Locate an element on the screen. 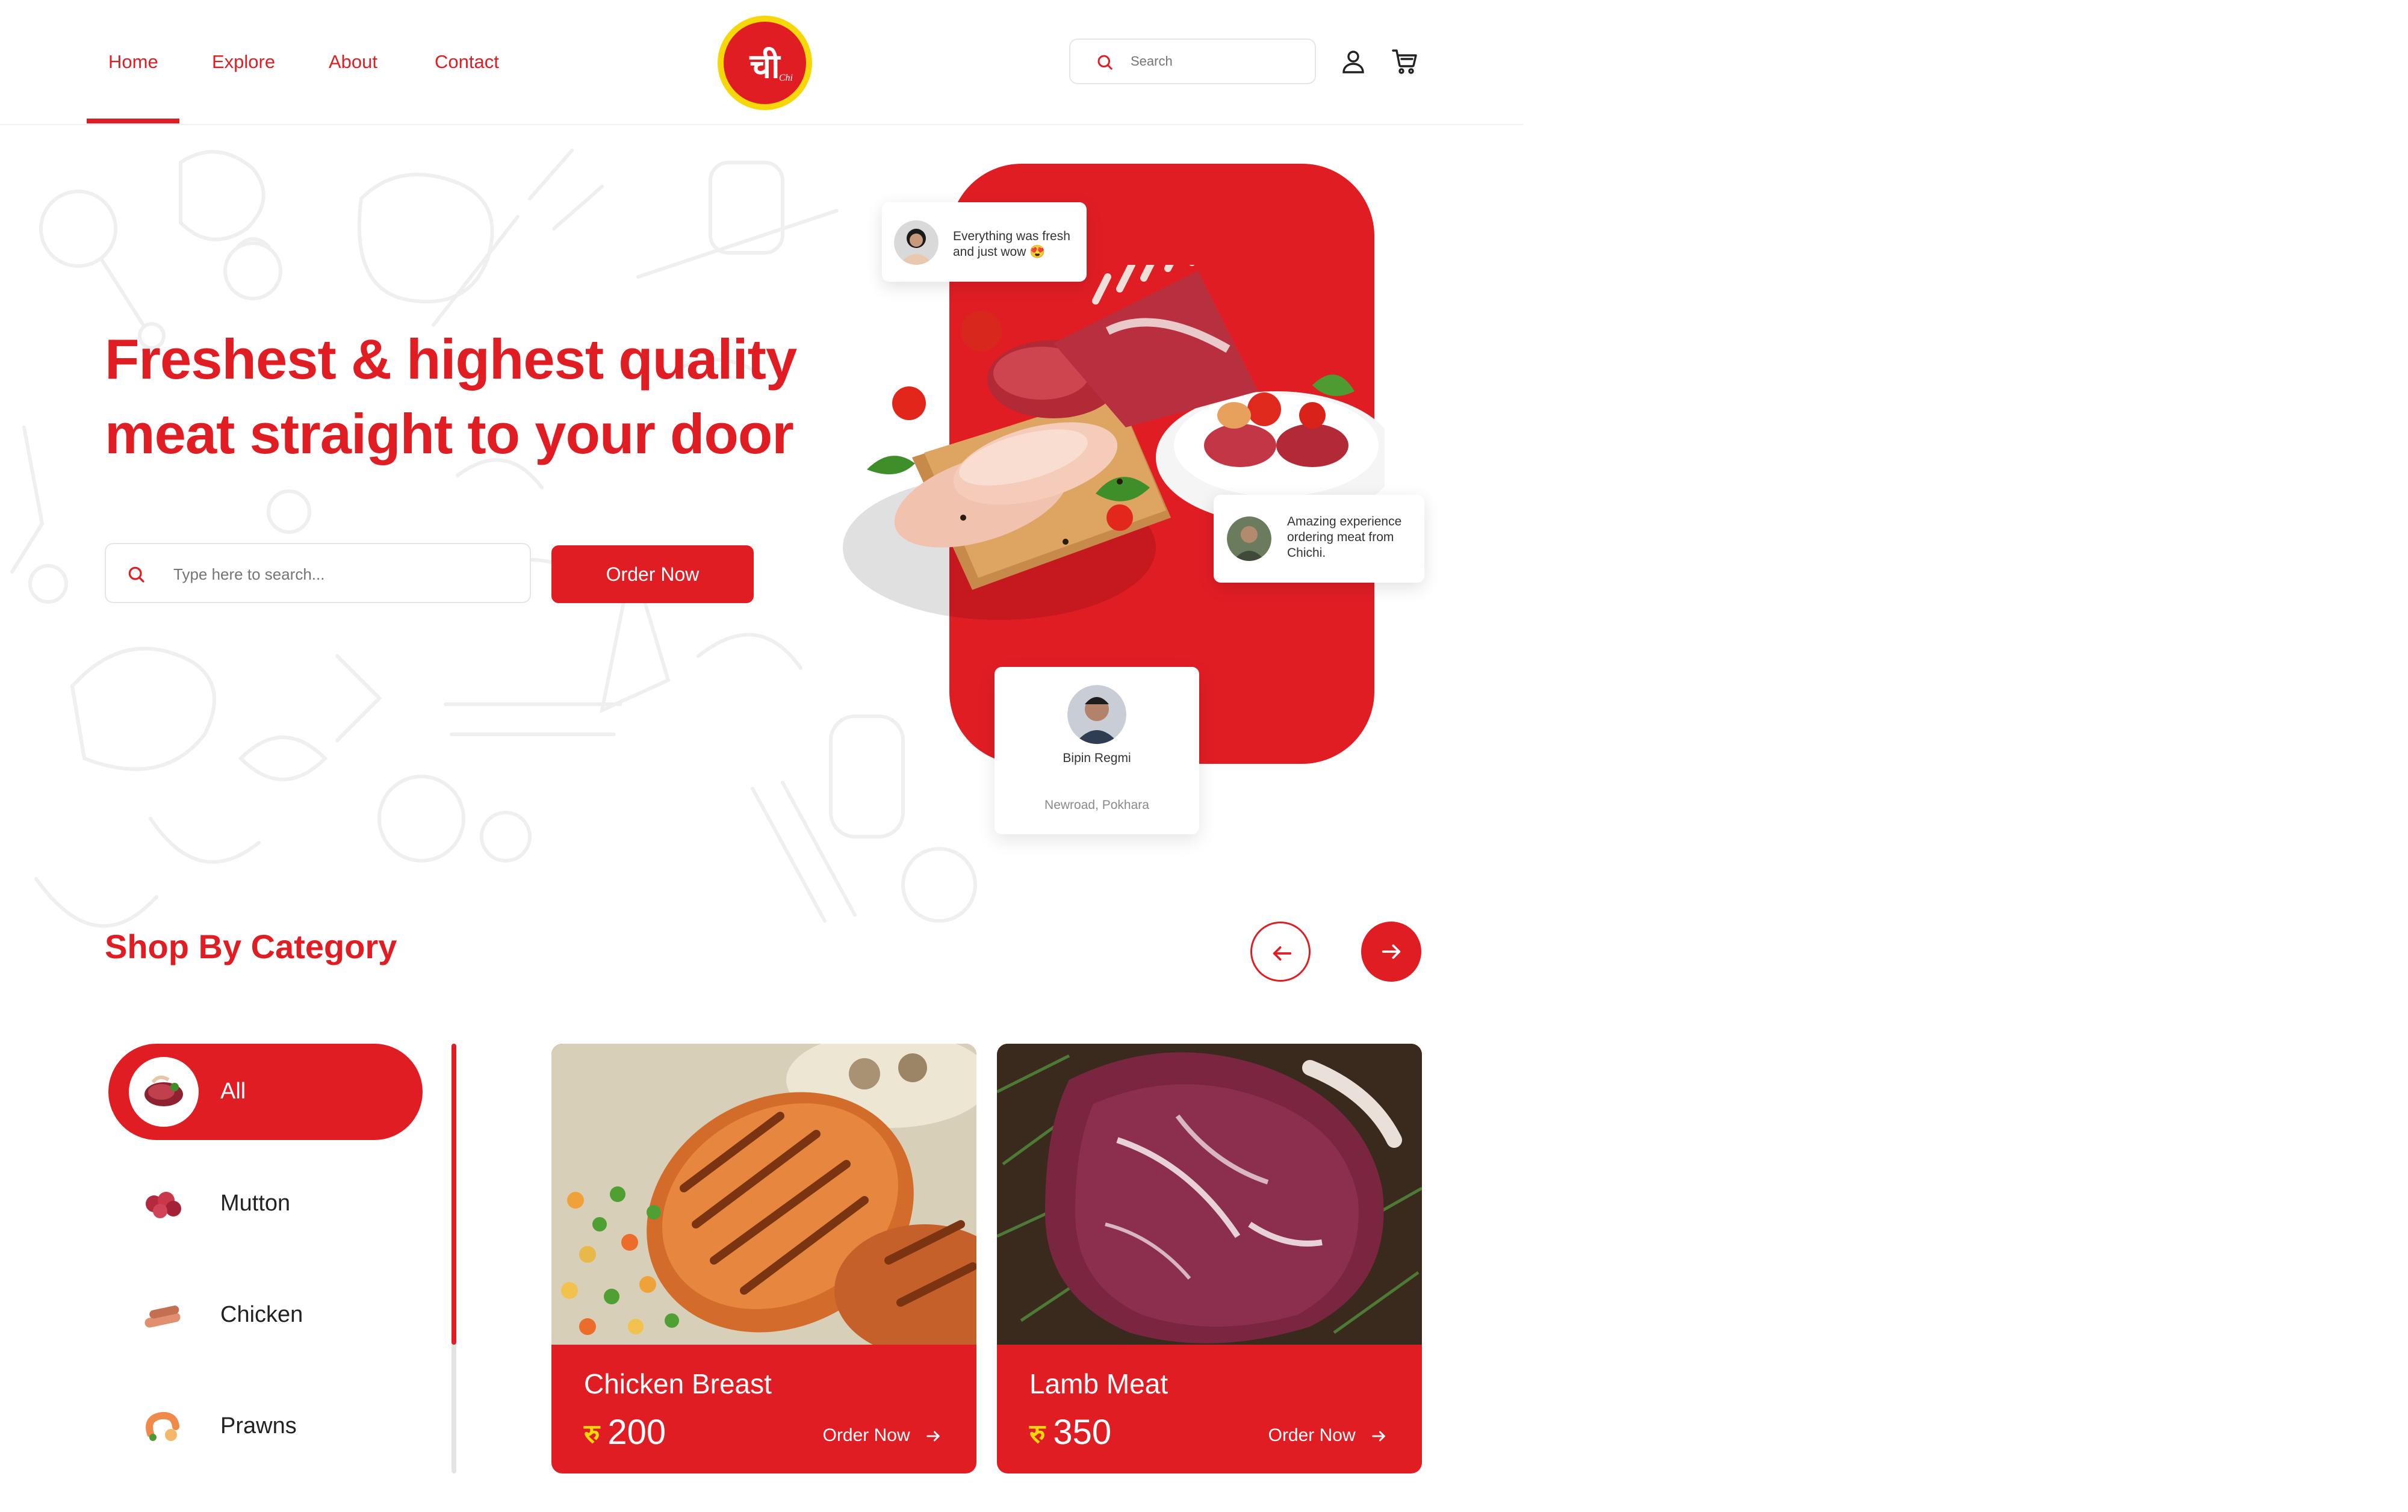  customer-profile-card: Bipin Regmi Newroad, Pokhara is located at coordinates (1097, 750).